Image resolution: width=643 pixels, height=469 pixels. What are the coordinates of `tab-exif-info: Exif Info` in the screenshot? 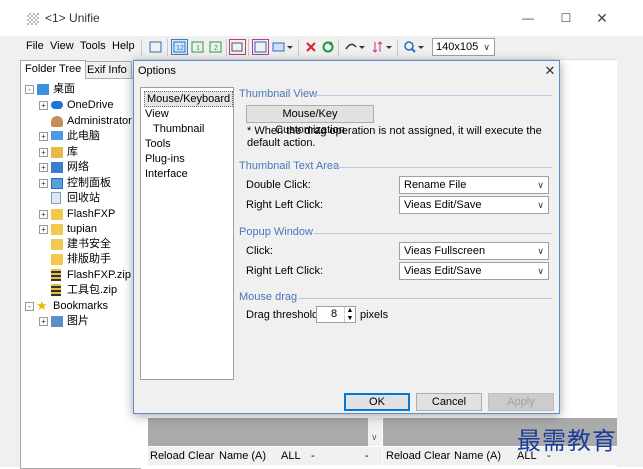 It's located at (107, 69).